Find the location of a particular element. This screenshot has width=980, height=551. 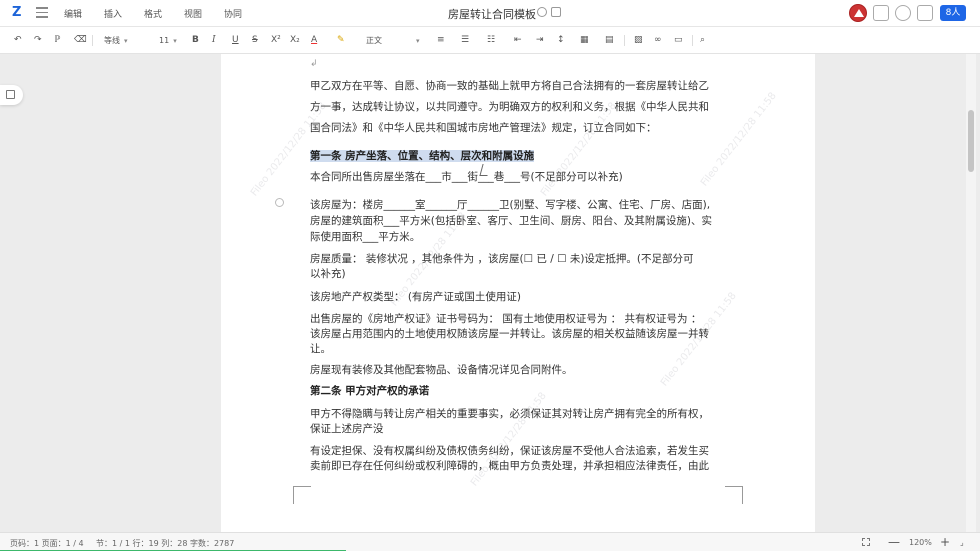

hamburger-menu-icon is located at coordinates (42, 13).